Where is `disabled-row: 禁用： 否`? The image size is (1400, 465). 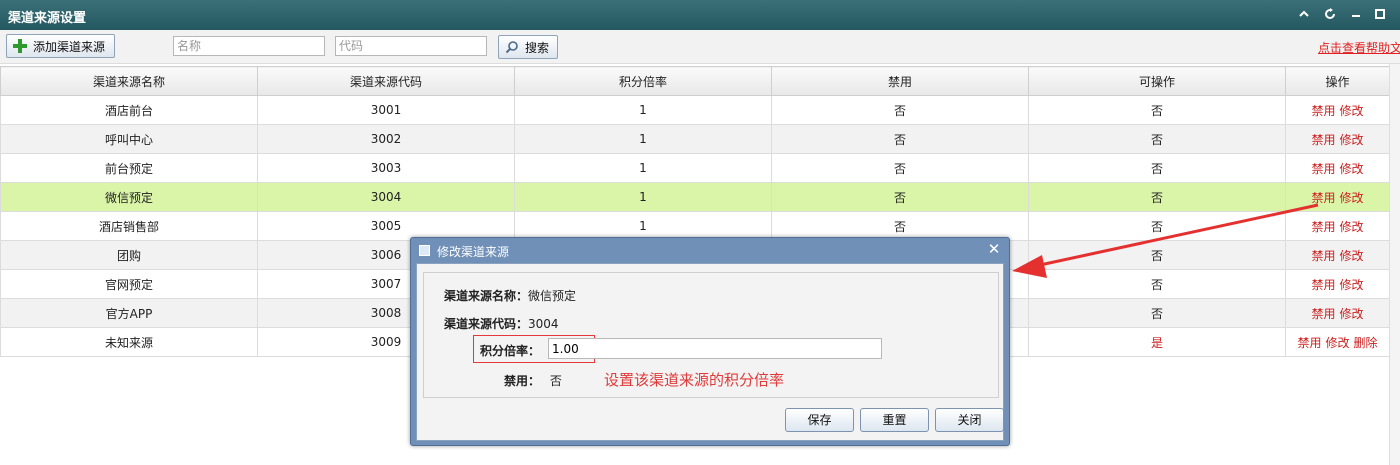 disabled-row: 禁用： 否 is located at coordinates (533, 380).